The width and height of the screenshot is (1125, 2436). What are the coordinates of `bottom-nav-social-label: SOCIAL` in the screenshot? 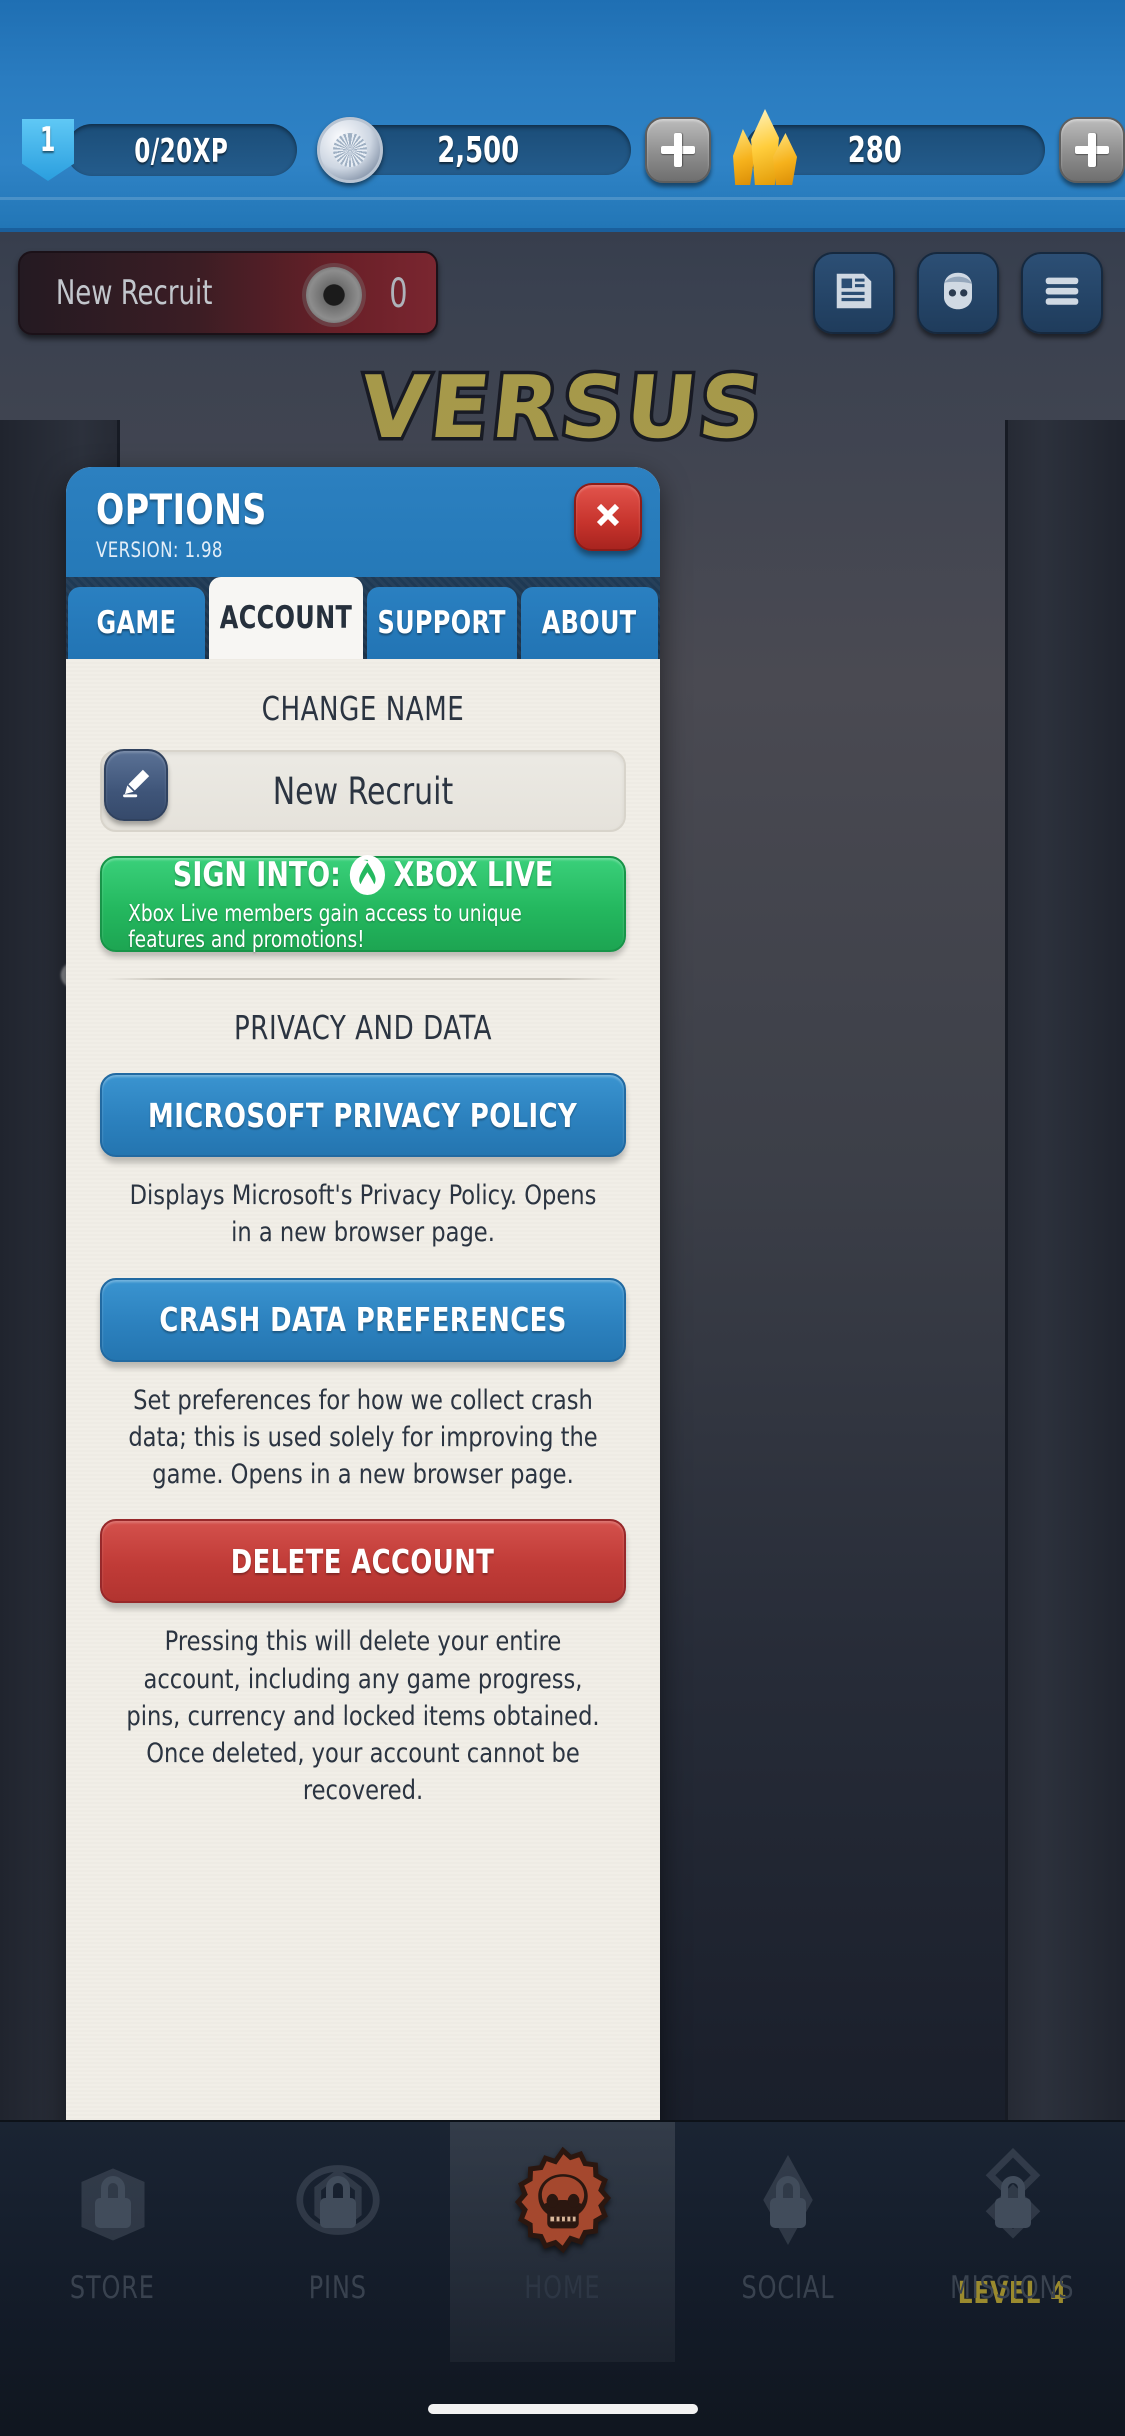 It's located at (787, 2288).